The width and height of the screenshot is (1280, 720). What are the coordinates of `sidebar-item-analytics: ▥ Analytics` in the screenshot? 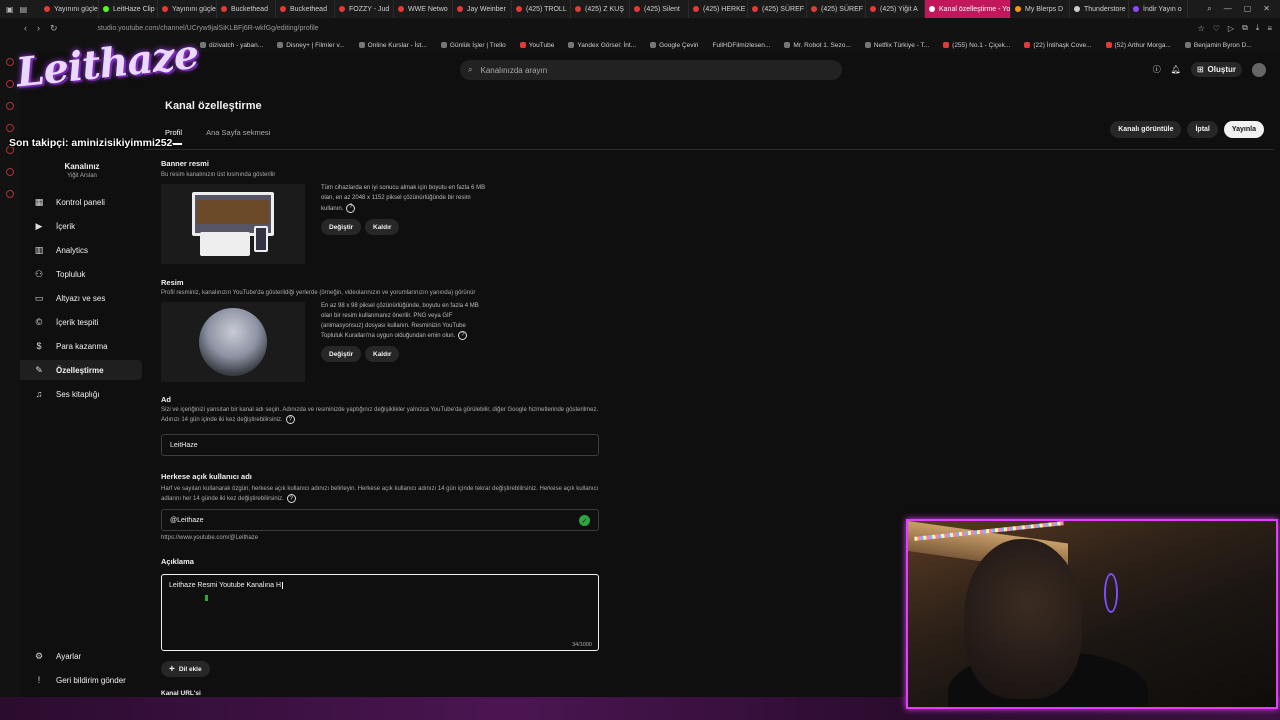 It's located at (81, 250).